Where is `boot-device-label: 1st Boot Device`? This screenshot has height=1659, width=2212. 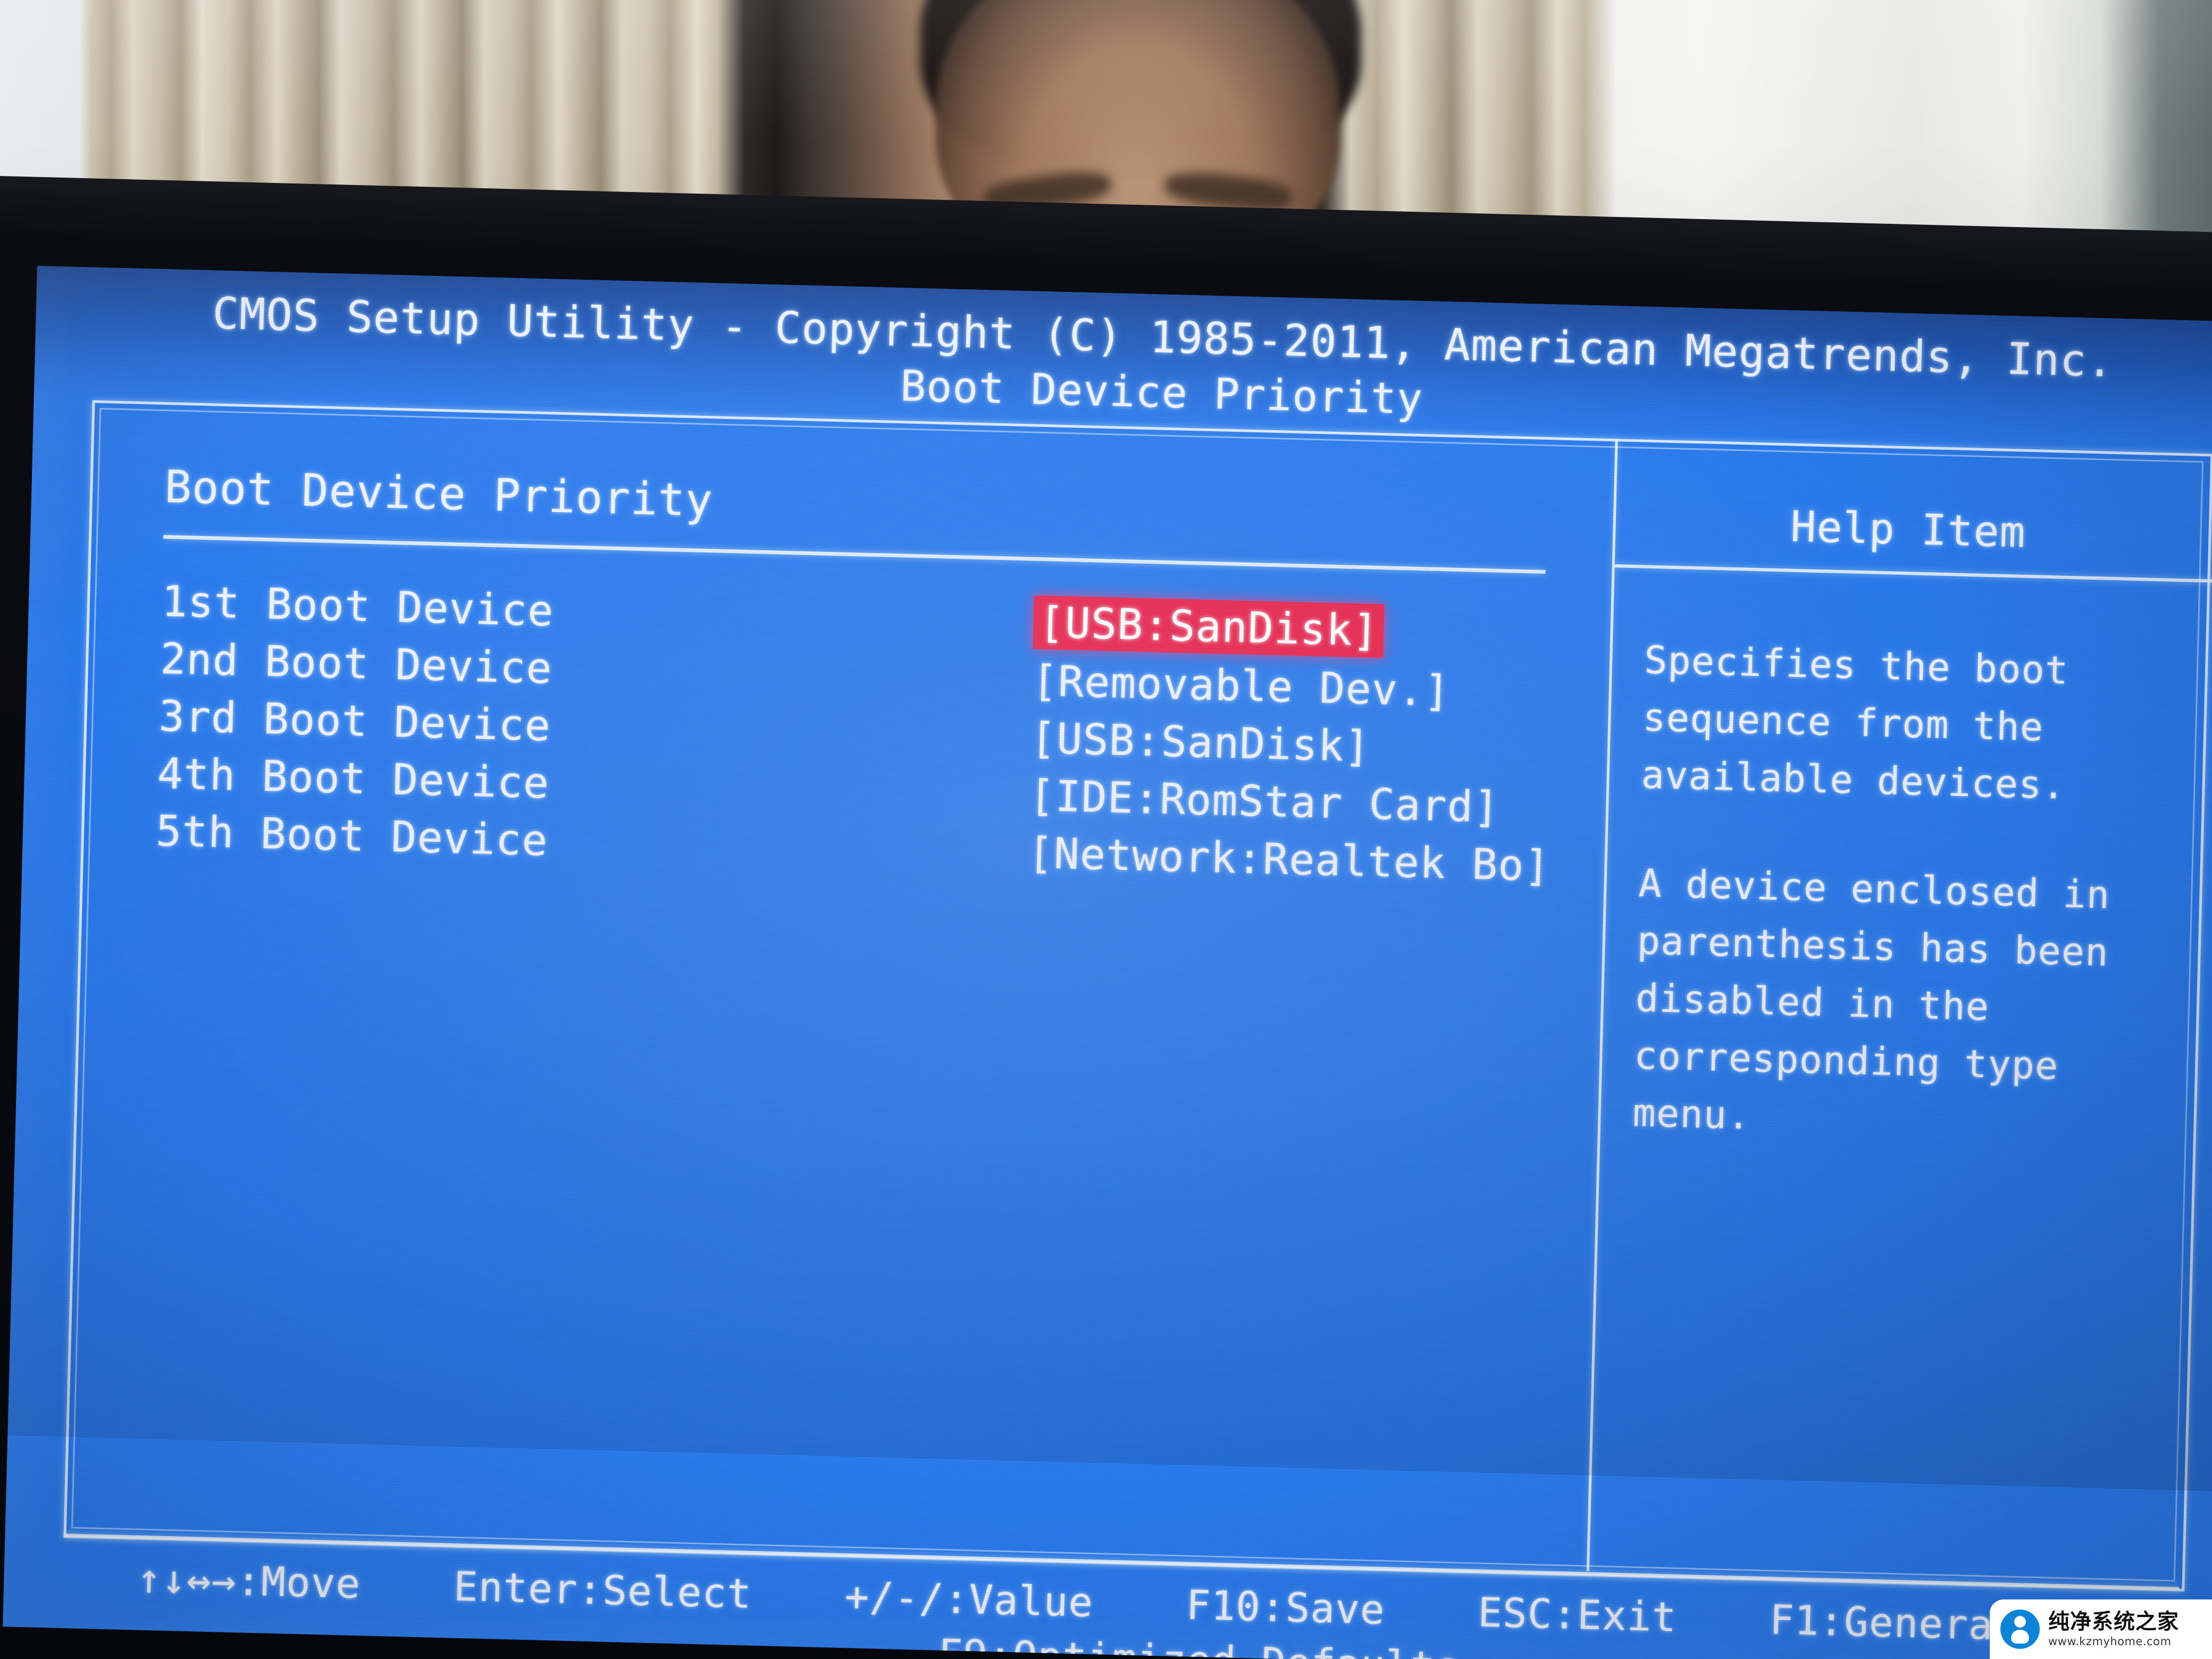 boot-device-label: 1st Boot Device is located at coordinates (358, 606).